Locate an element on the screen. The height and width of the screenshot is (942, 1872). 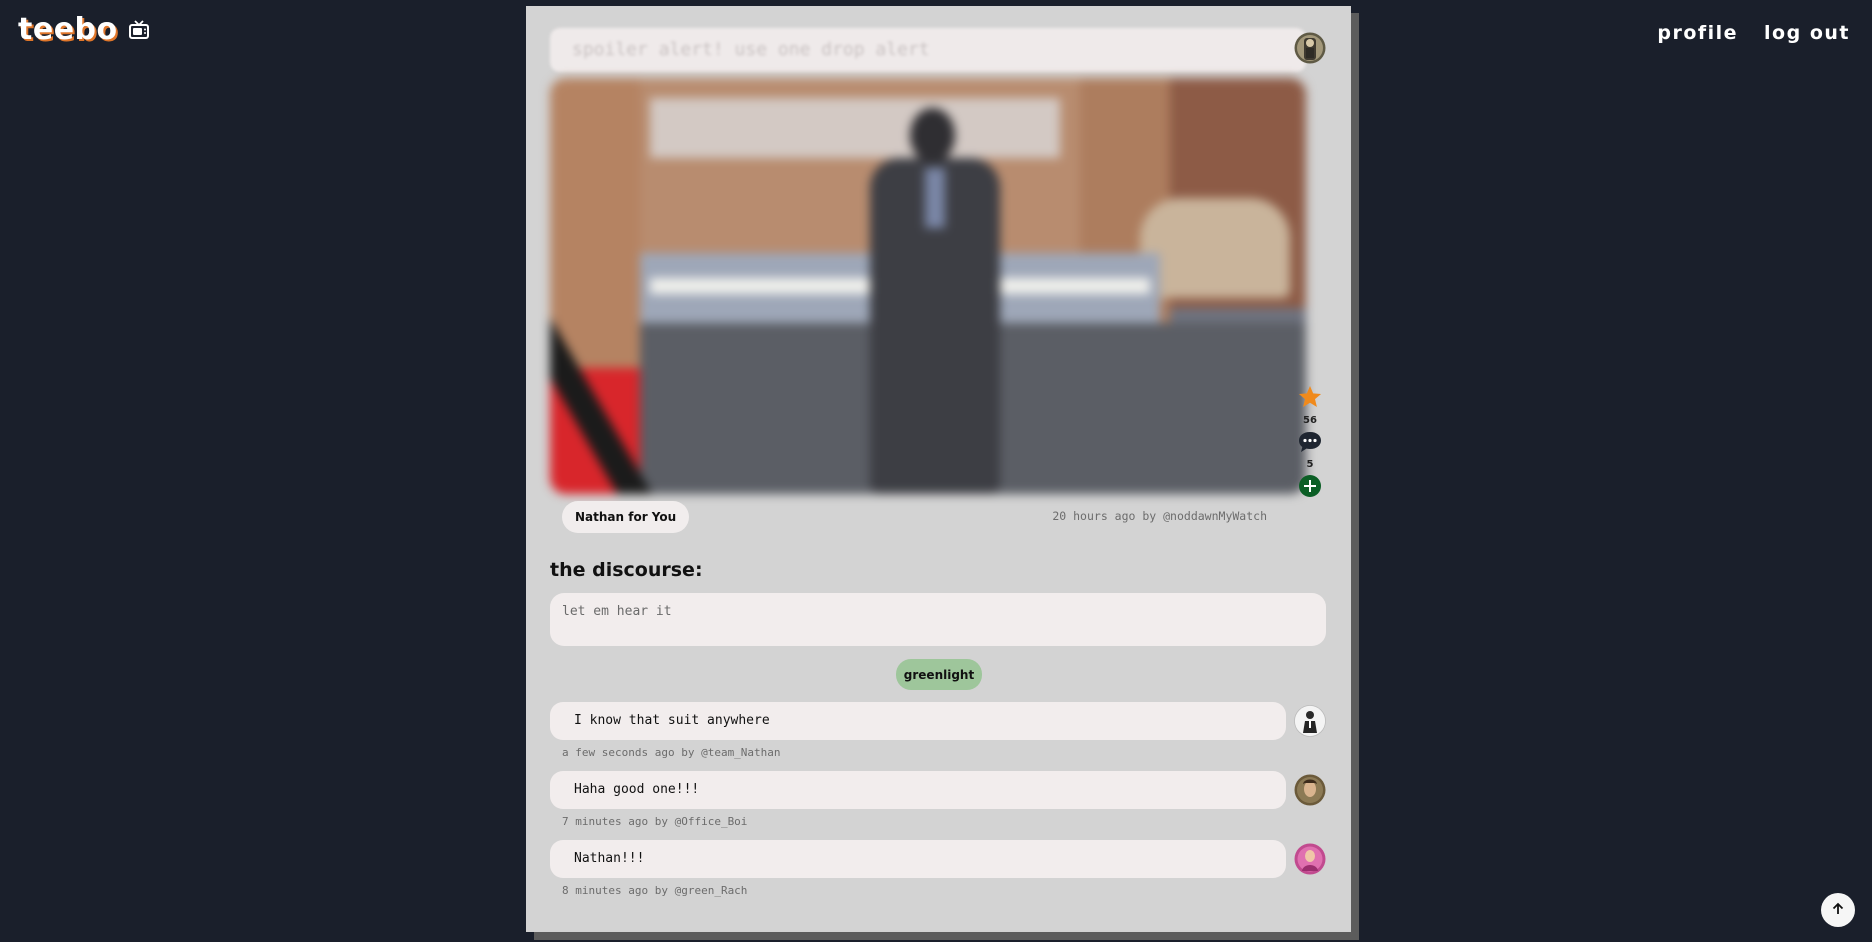
comment-meta: a few seconds ago by @team_Nathan is located at coordinates (671, 752).